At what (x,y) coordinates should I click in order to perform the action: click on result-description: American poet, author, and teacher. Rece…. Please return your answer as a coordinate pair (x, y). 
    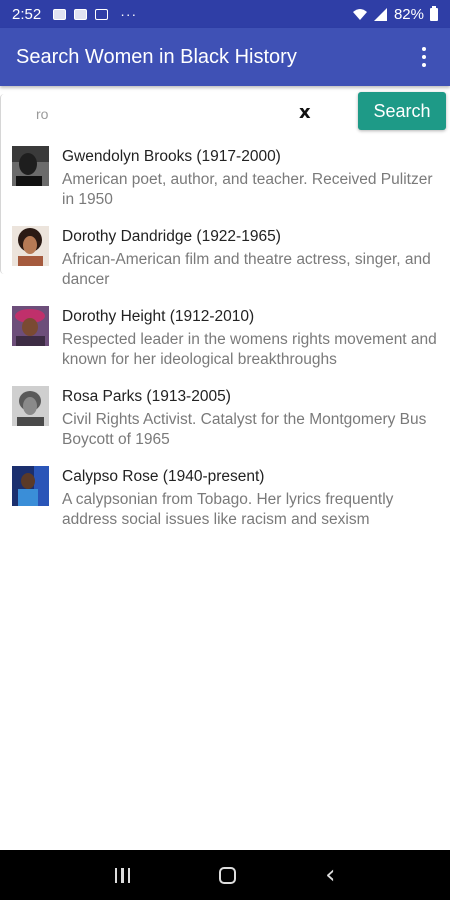
    Looking at the image, I should click on (247, 189).